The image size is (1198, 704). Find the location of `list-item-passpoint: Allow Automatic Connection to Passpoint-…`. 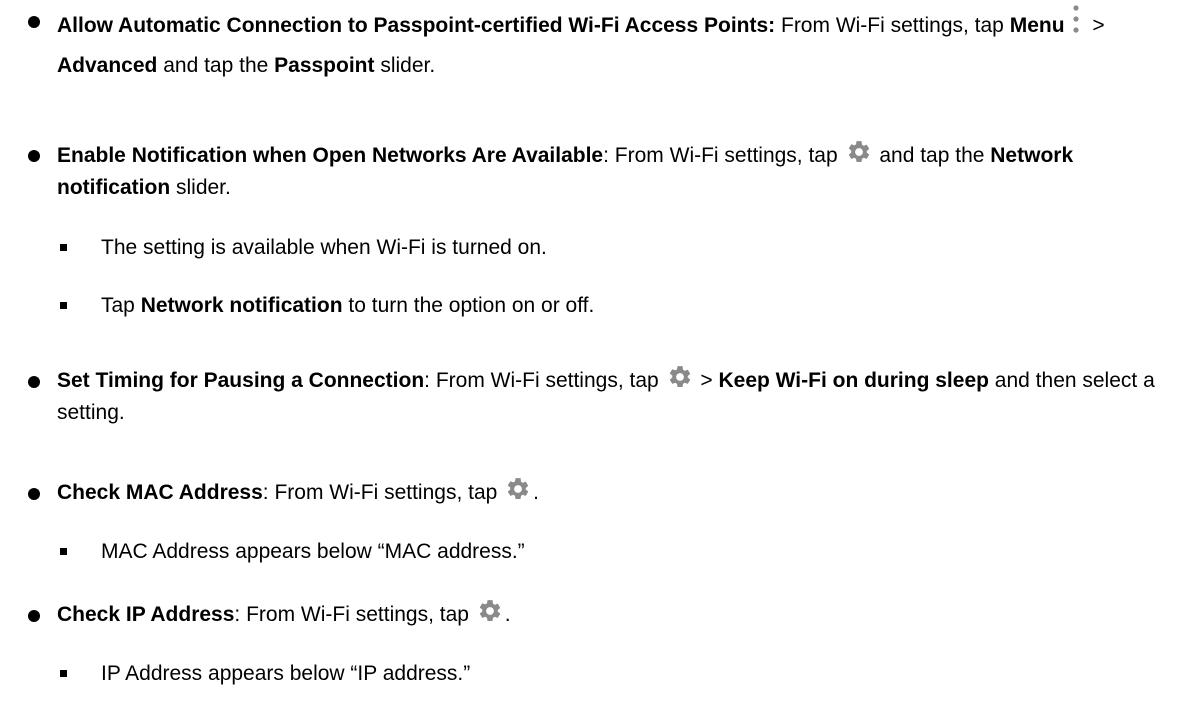

list-item-passpoint: Allow Automatic Connection to Passpoint-… is located at coordinates (617, 45).